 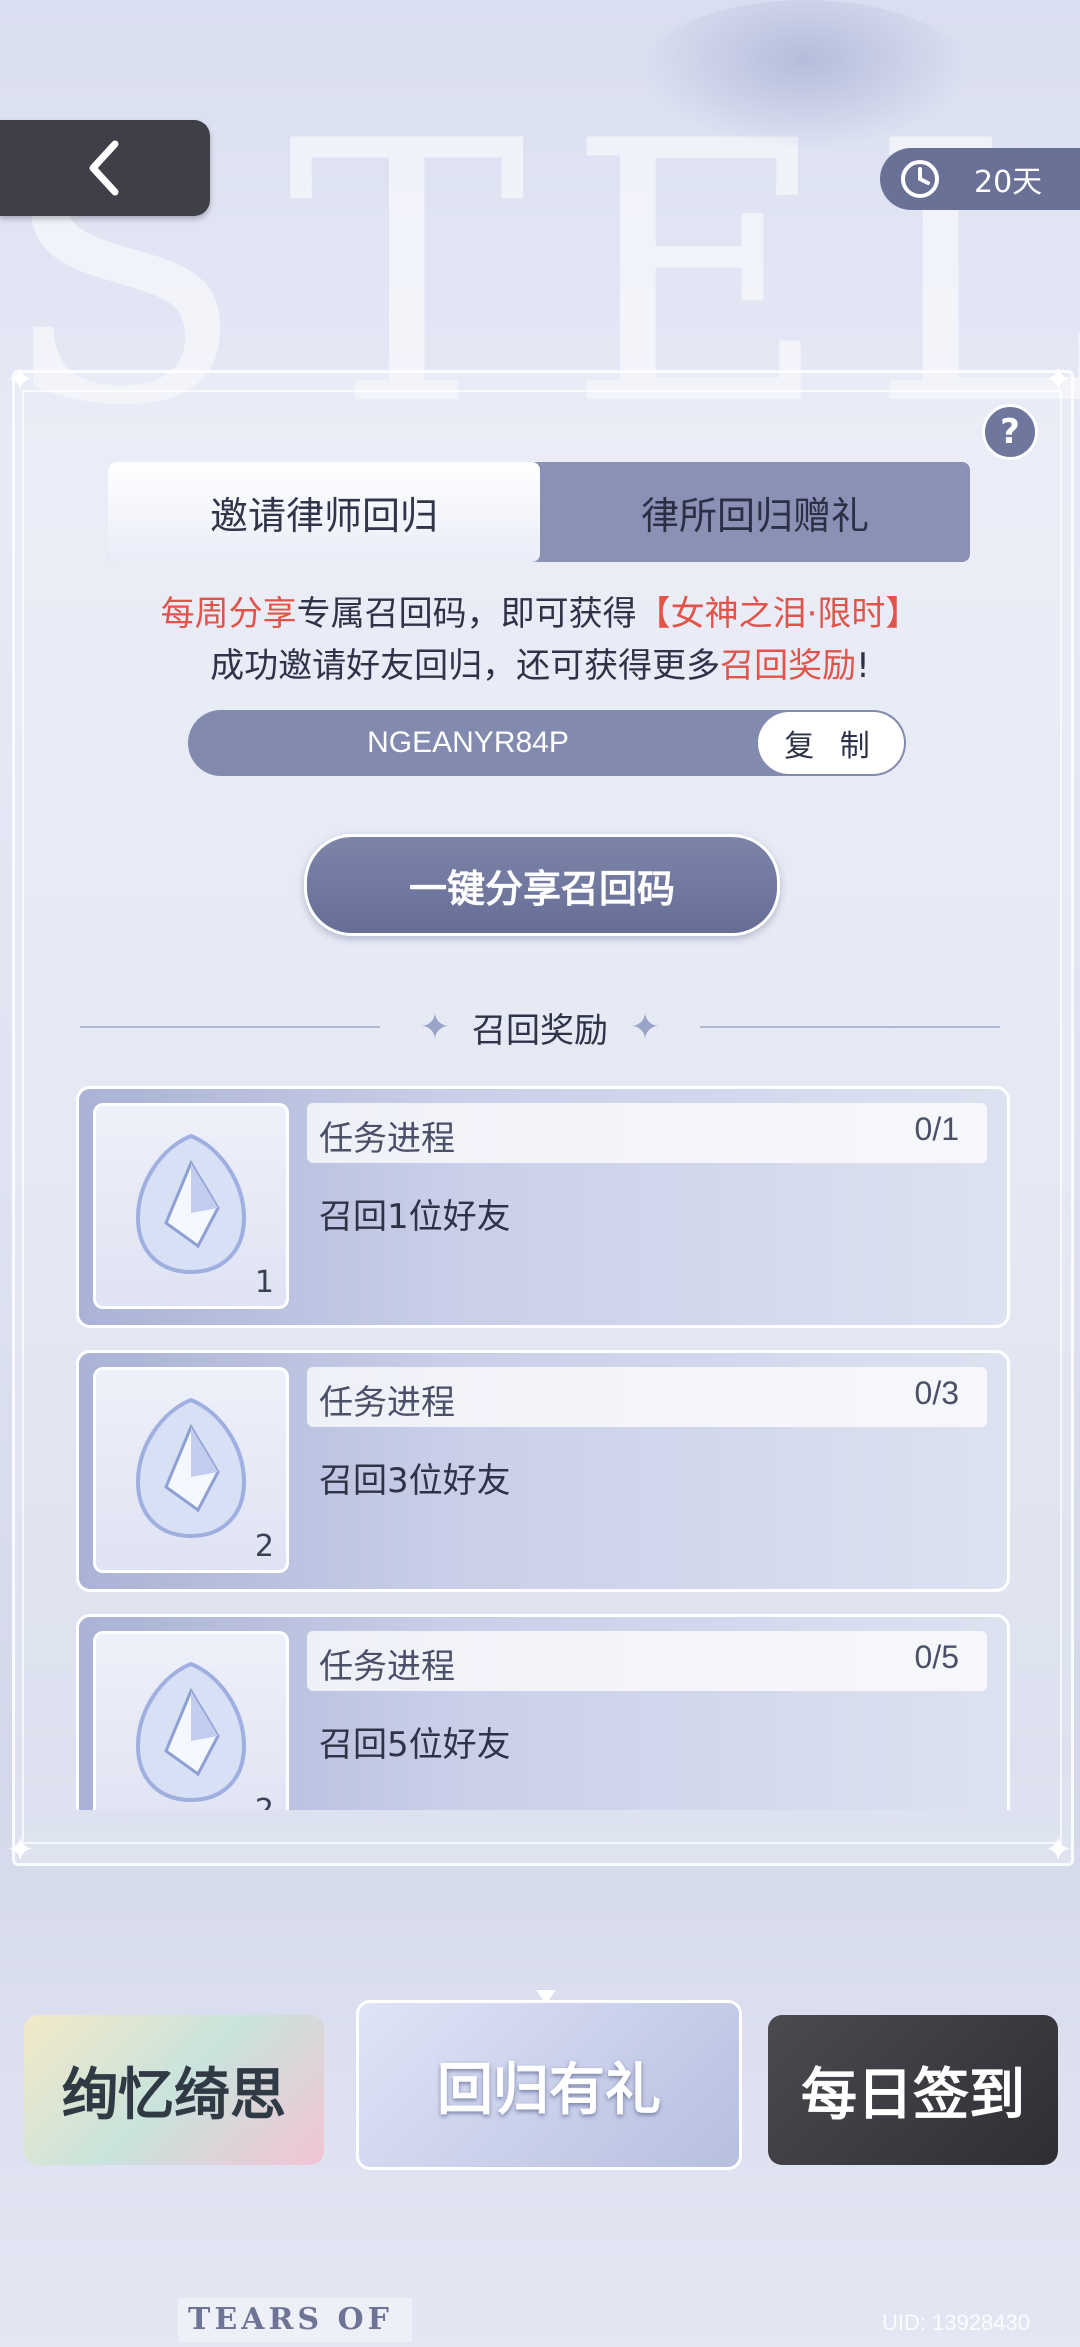 I want to click on remaining-time-badge: 20天, so click(x=980, y=179).